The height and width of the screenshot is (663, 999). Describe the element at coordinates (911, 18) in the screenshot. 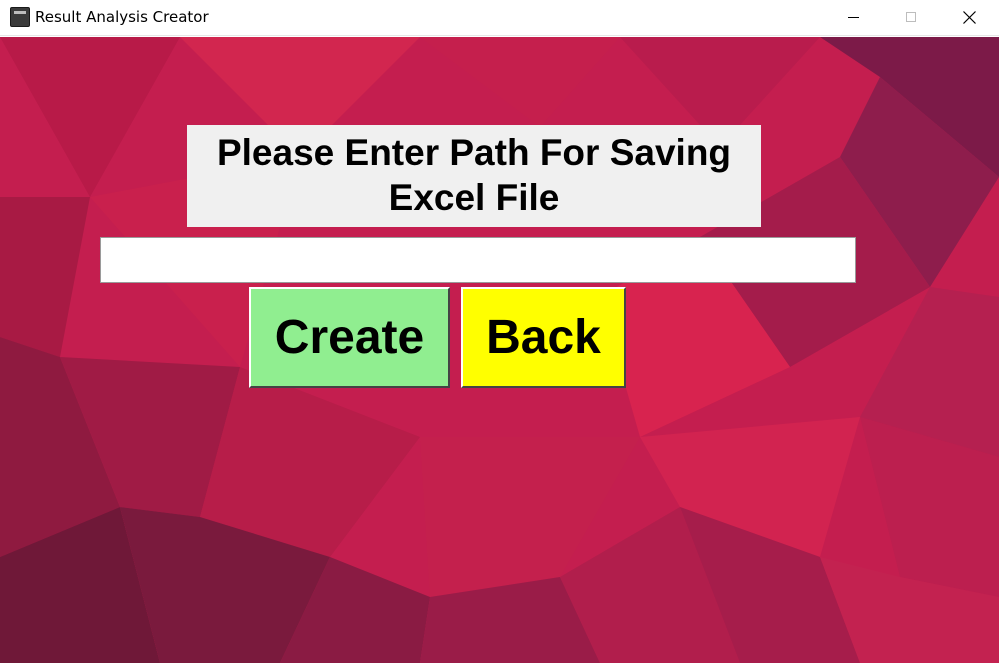

I see `maximize-icon` at that location.